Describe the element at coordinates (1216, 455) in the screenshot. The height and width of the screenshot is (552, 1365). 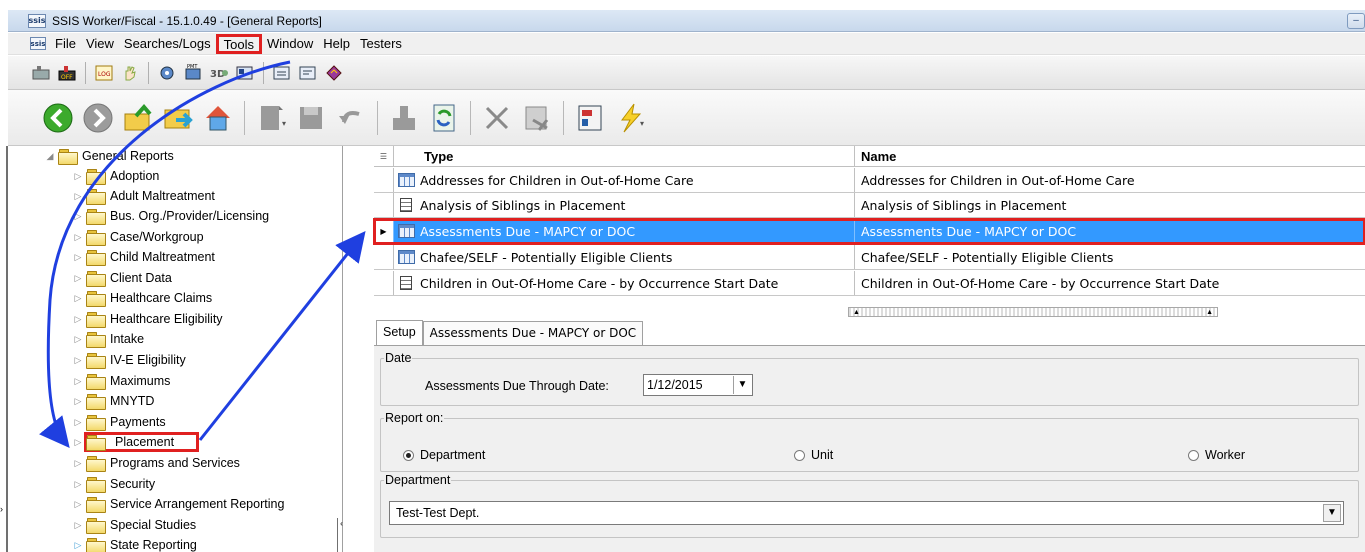
I see `radio-worker: Worker` at that location.